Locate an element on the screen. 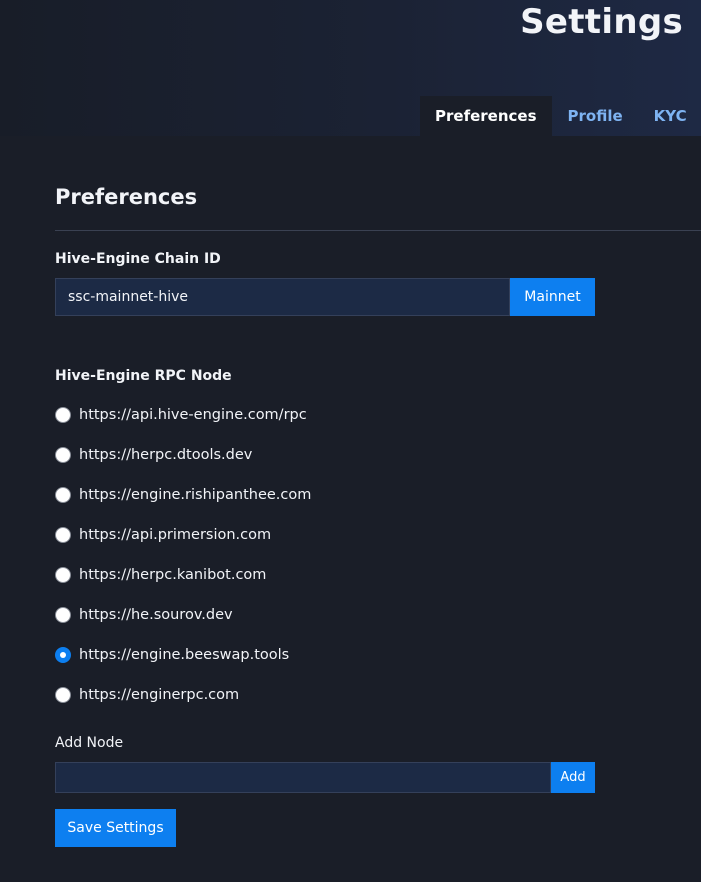 The height and width of the screenshot is (882, 701). rpc-node-option: https://engine.rishipanthee.com is located at coordinates (183, 495).